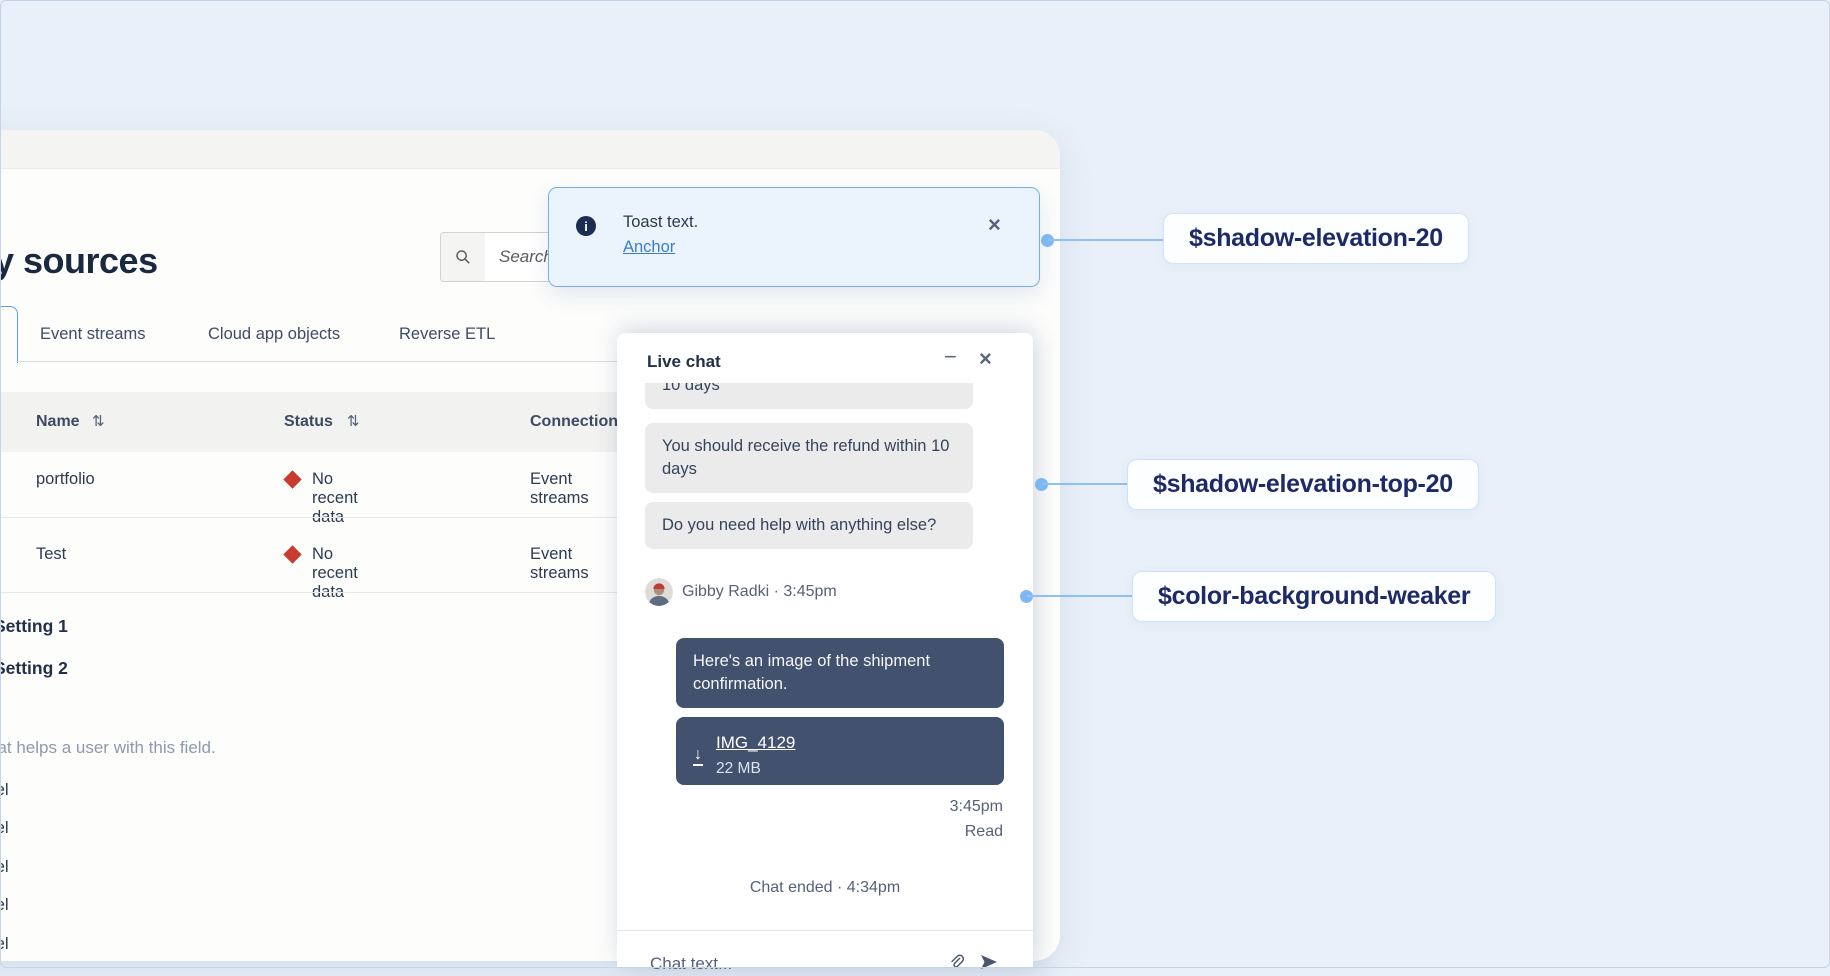 This screenshot has width=1830, height=976. I want to click on download-icon: ↓, so click(698, 756).